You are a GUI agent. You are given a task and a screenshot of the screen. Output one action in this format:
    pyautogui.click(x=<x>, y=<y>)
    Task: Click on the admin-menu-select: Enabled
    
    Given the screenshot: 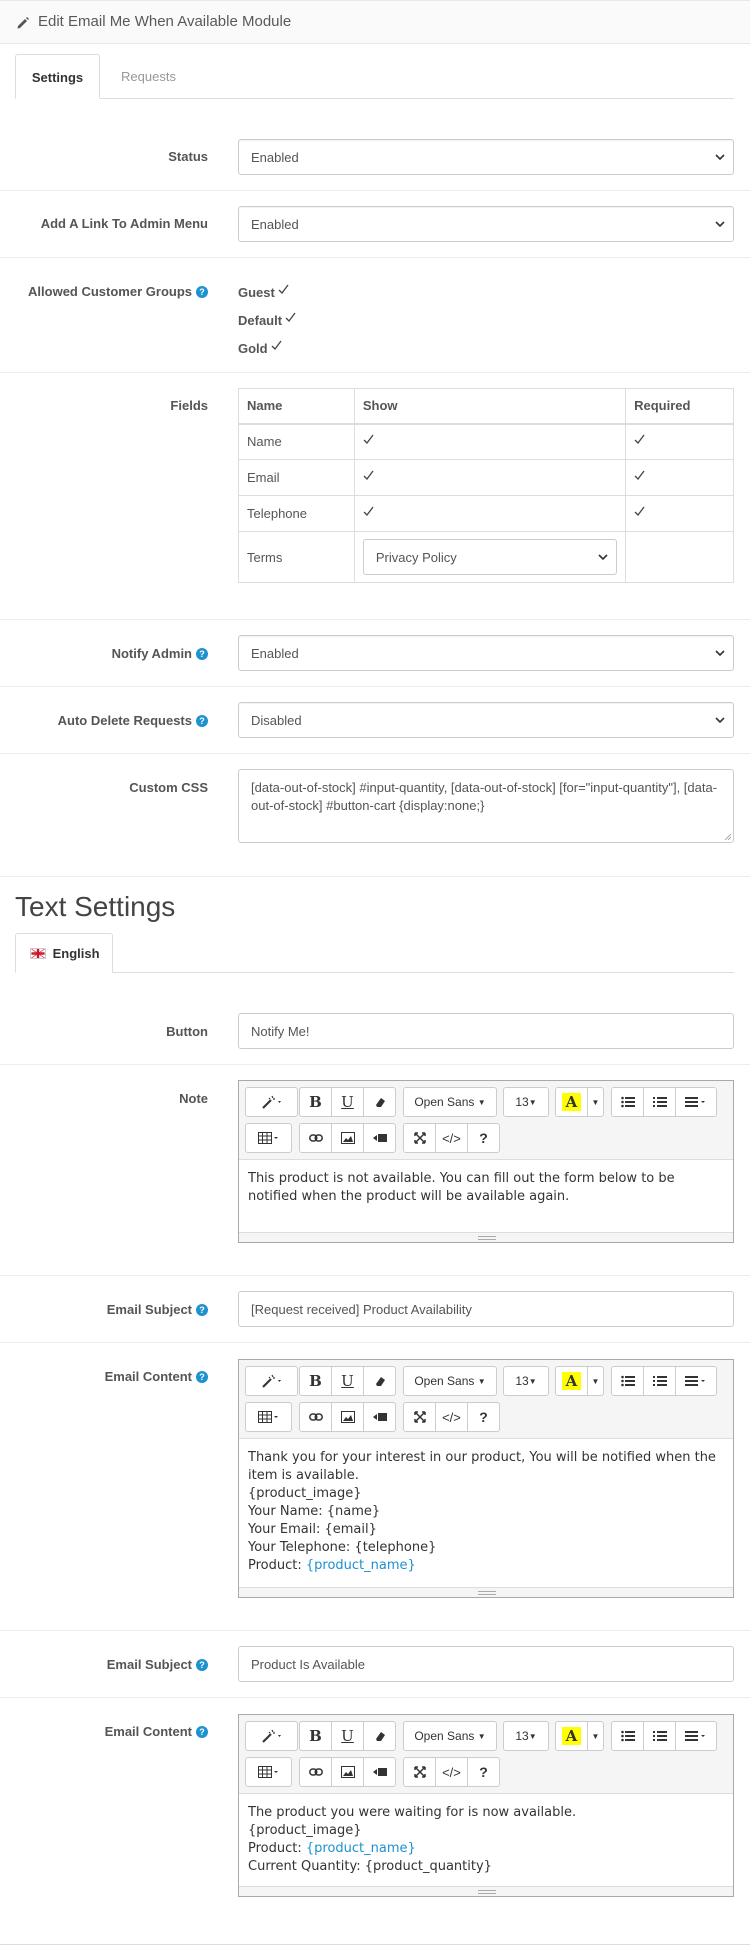 What is the action you would take?
    pyautogui.click(x=486, y=224)
    